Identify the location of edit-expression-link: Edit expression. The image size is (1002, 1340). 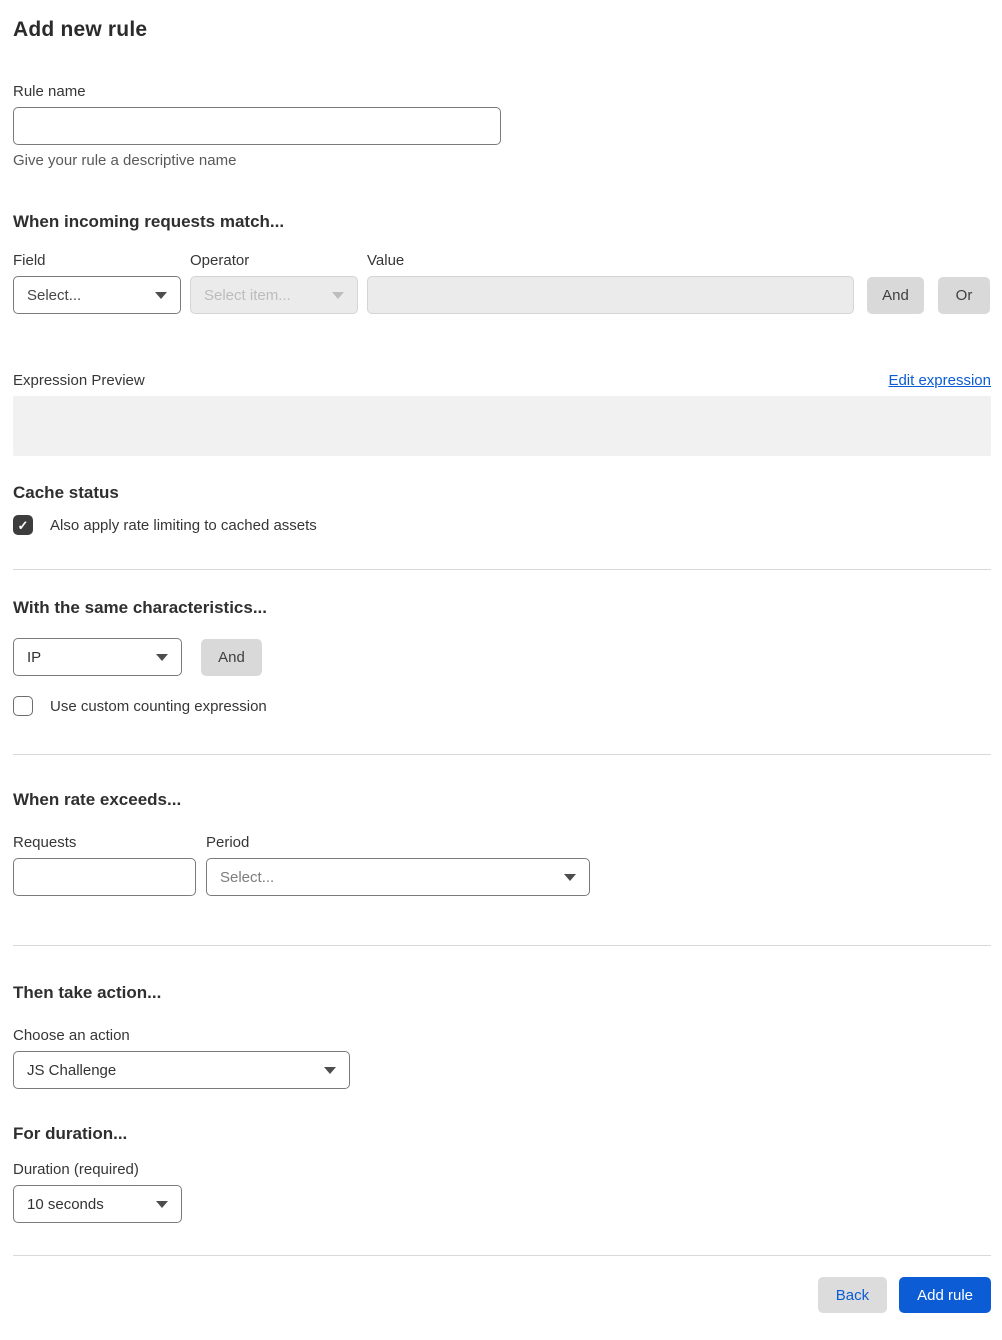
(939, 380).